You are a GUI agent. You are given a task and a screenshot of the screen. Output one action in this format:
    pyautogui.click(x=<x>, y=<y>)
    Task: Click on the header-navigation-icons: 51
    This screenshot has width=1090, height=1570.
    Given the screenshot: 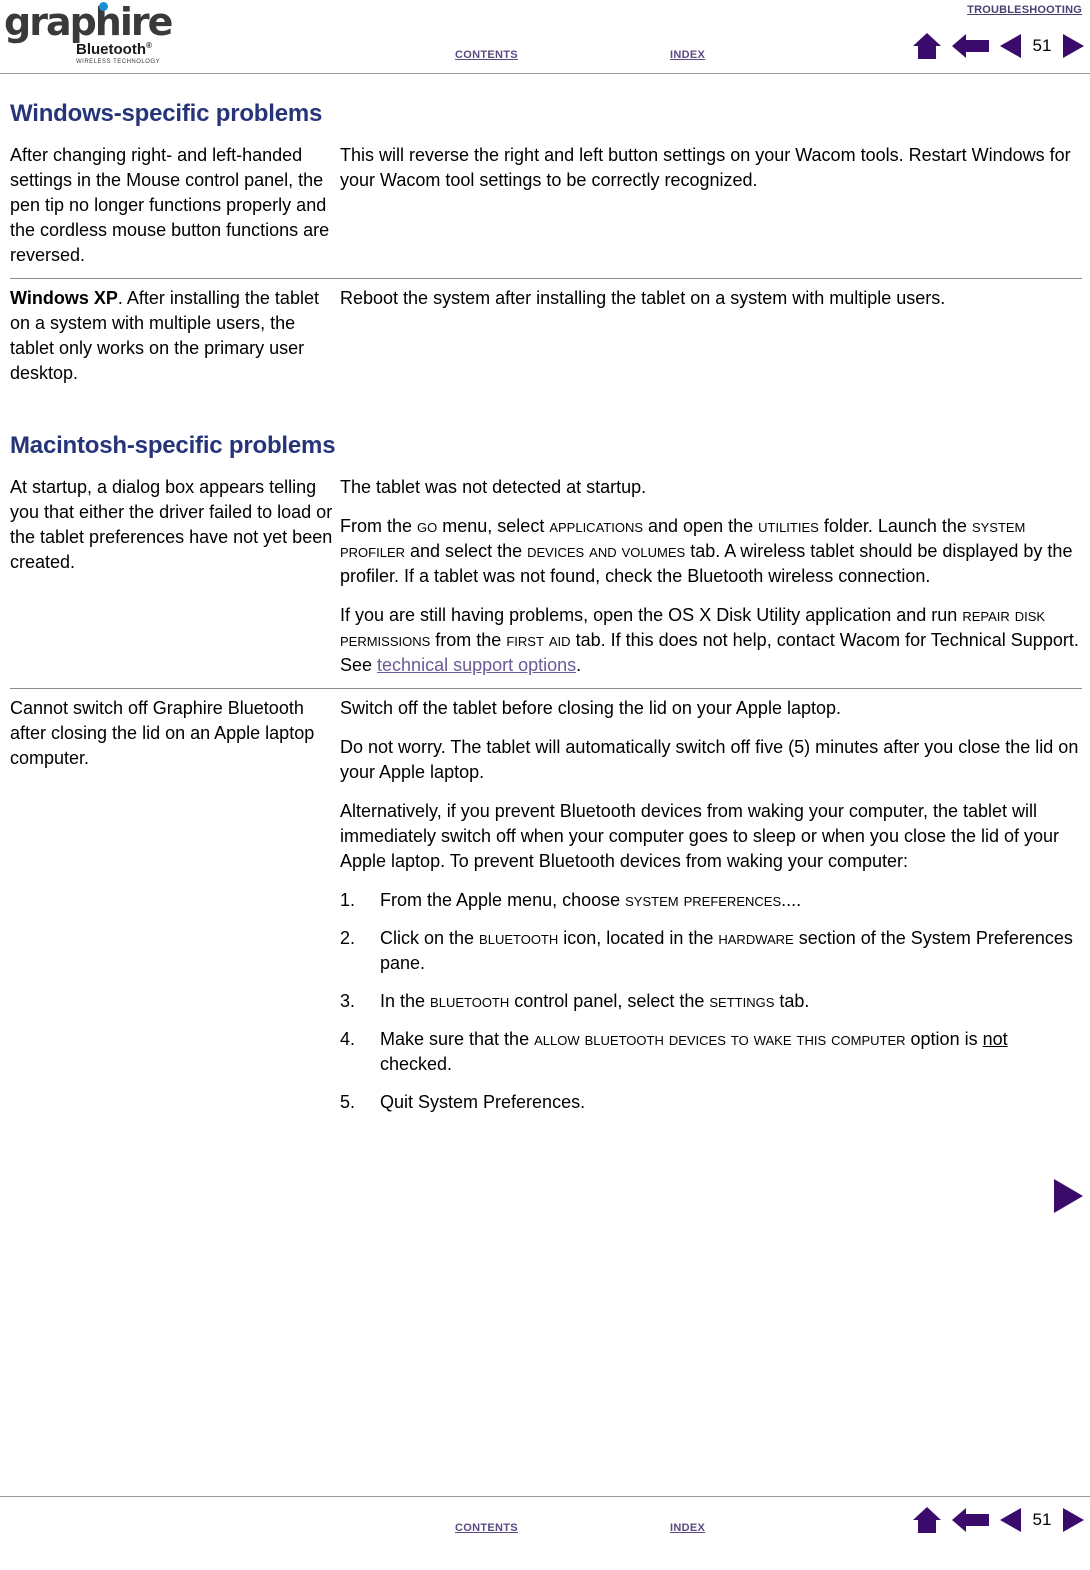 What is the action you would take?
    pyautogui.click(x=998, y=46)
    